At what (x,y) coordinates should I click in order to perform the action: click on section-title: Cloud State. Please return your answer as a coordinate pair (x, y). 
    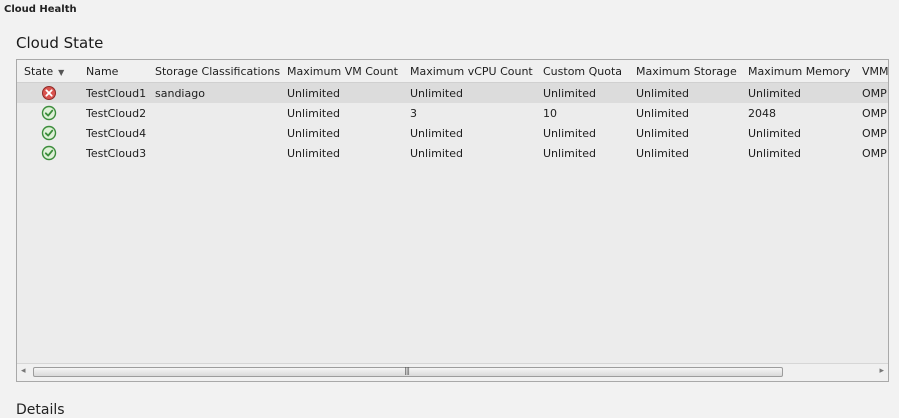
    Looking at the image, I should click on (60, 43).